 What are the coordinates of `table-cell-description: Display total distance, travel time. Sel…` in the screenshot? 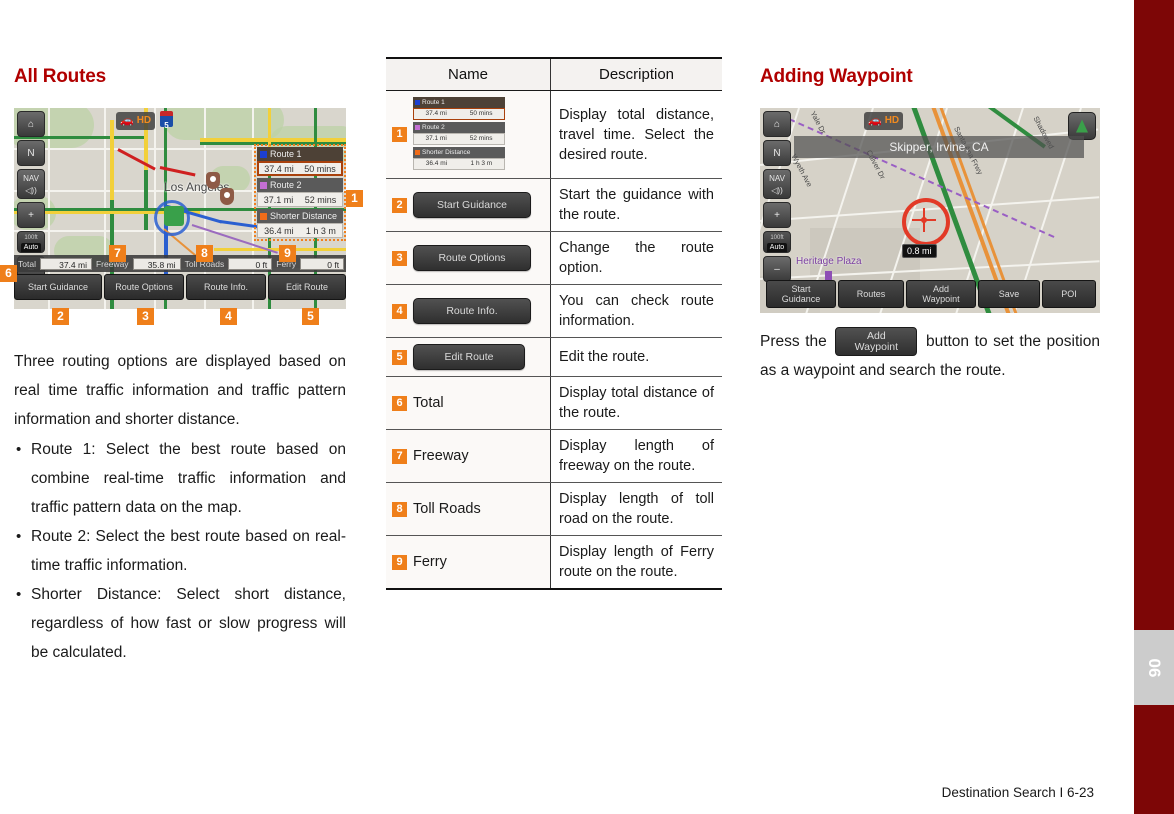 It's located at (636, 134).